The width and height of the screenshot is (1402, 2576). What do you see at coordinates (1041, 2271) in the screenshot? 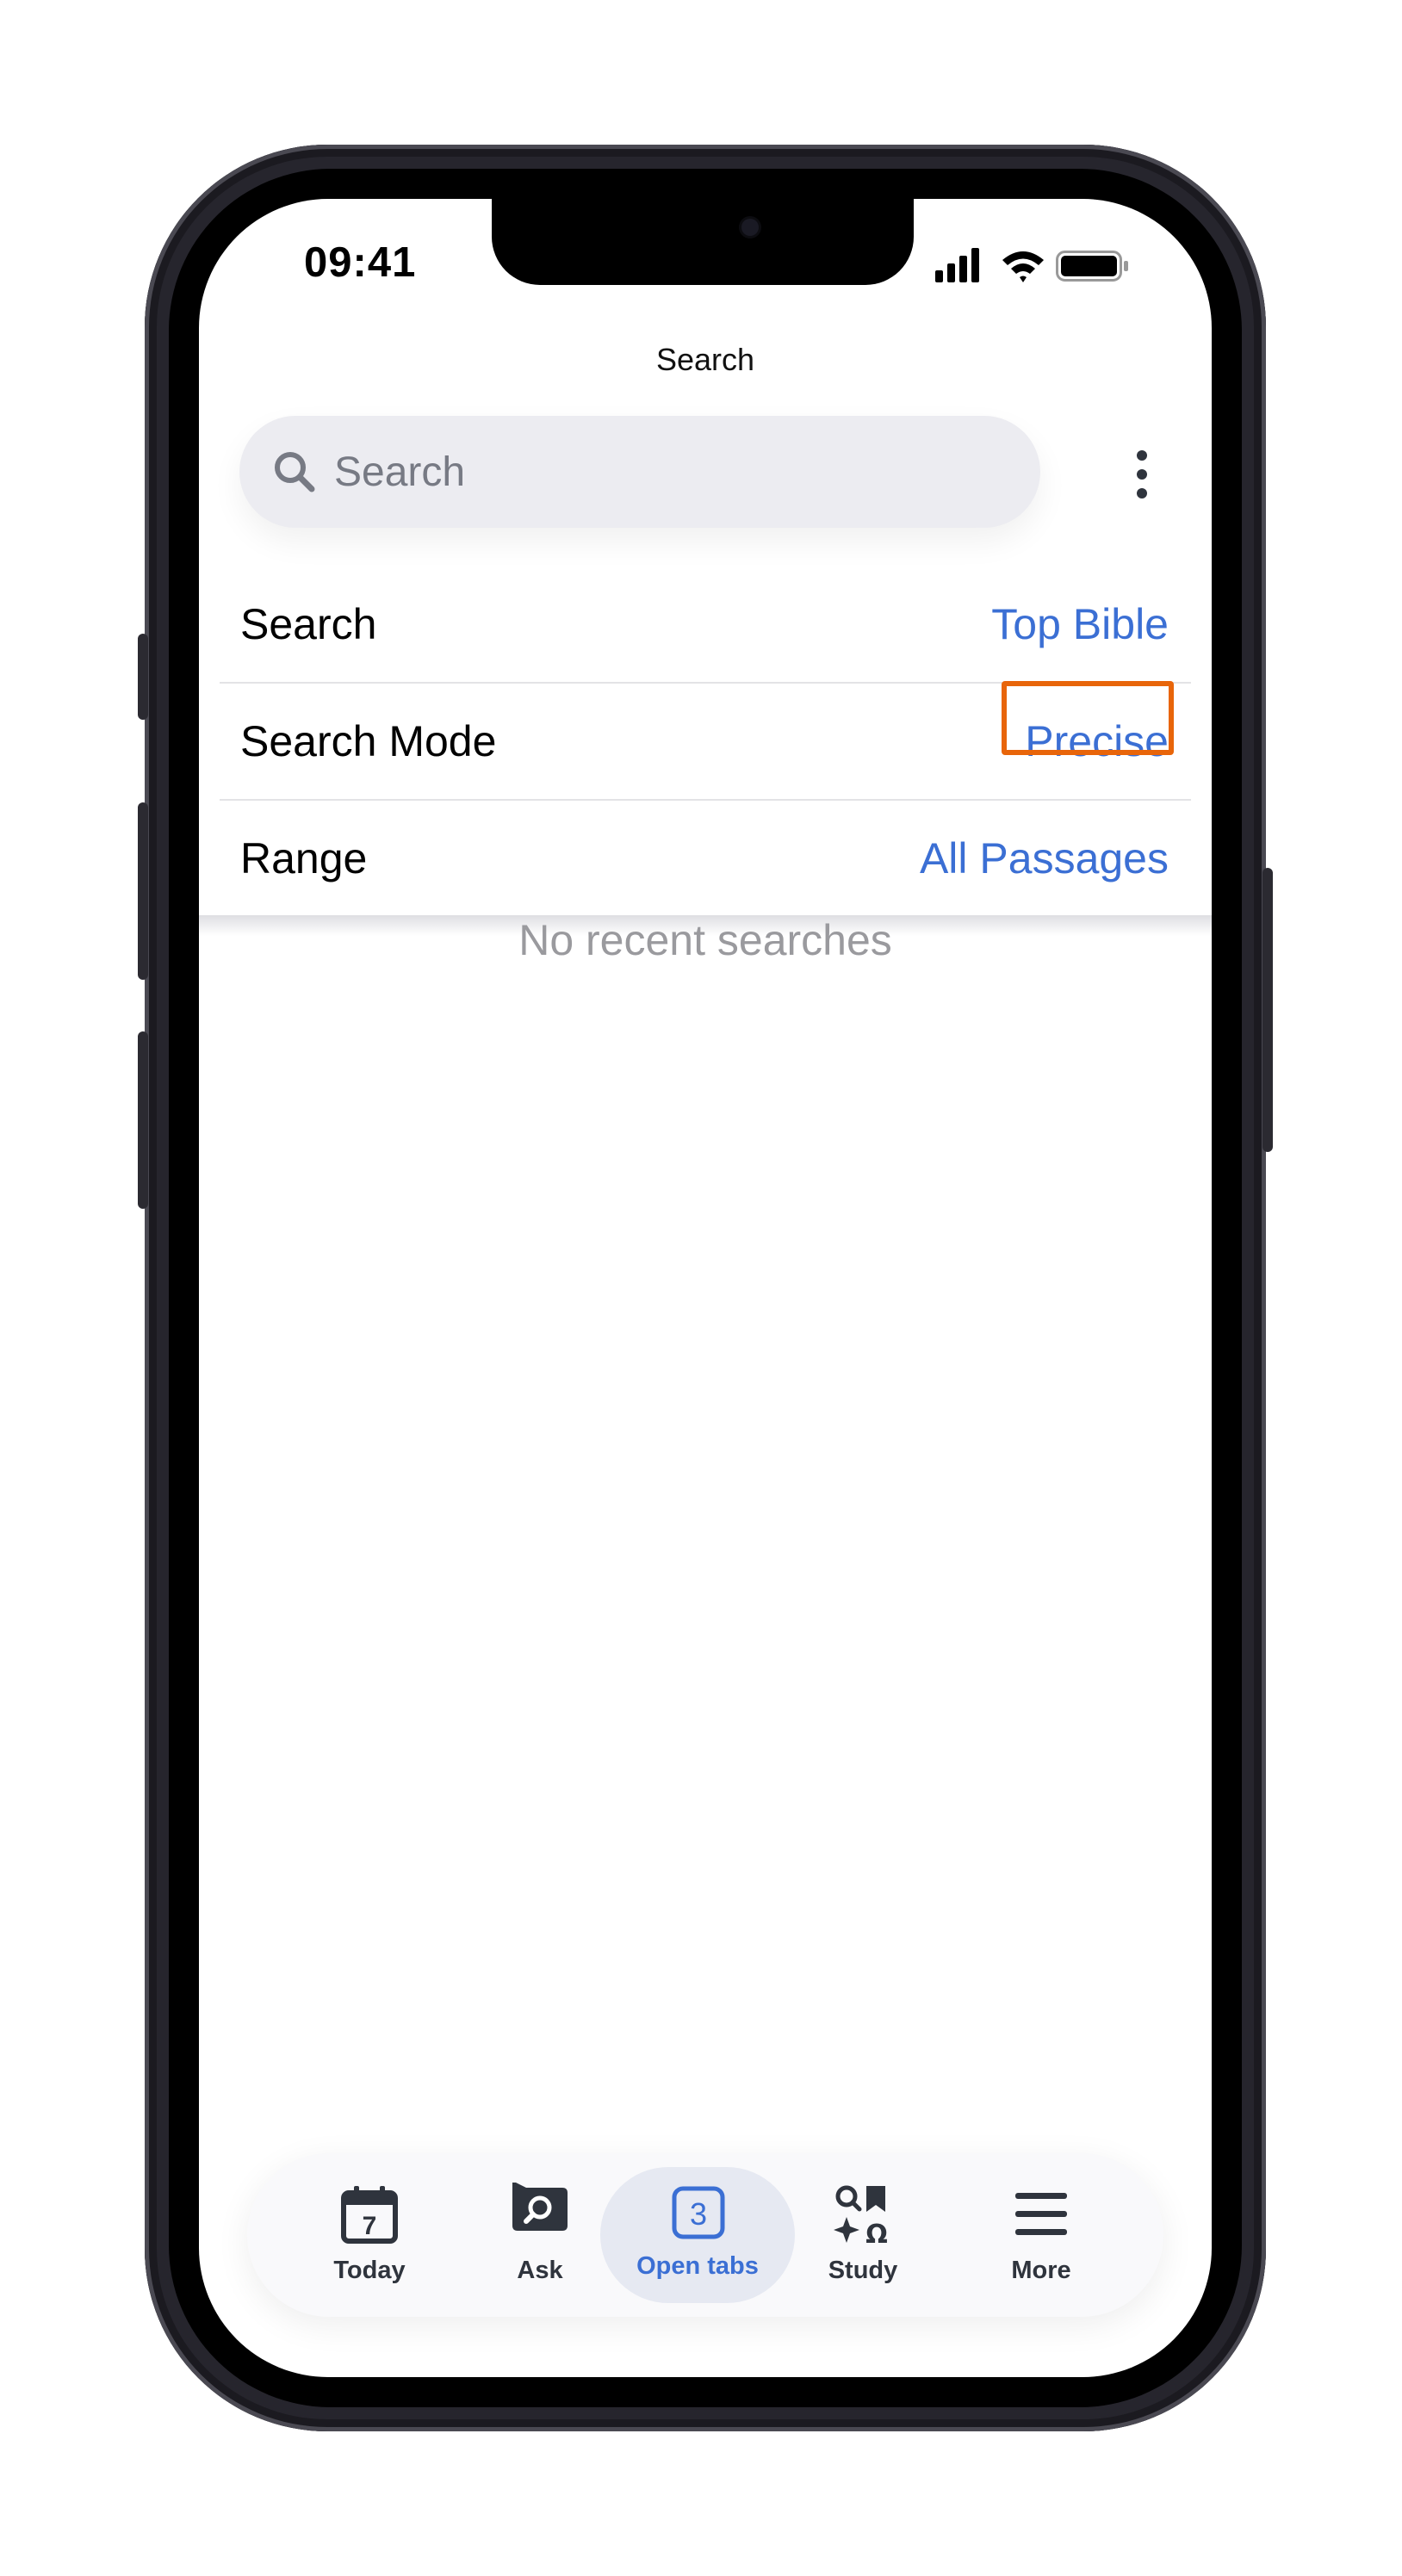
I see `tab-label: More` at bounding box center [1041, 2271].